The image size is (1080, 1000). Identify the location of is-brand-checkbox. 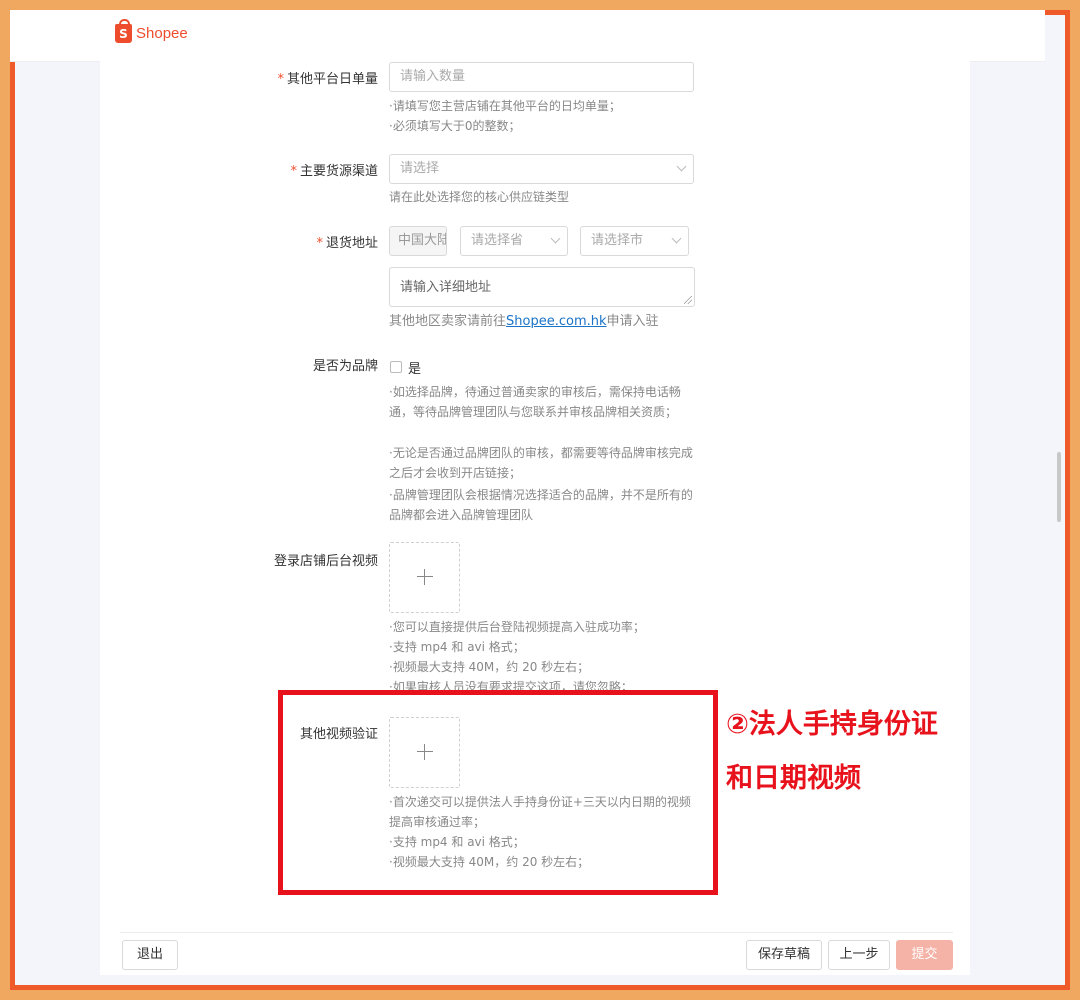
(396, 367).